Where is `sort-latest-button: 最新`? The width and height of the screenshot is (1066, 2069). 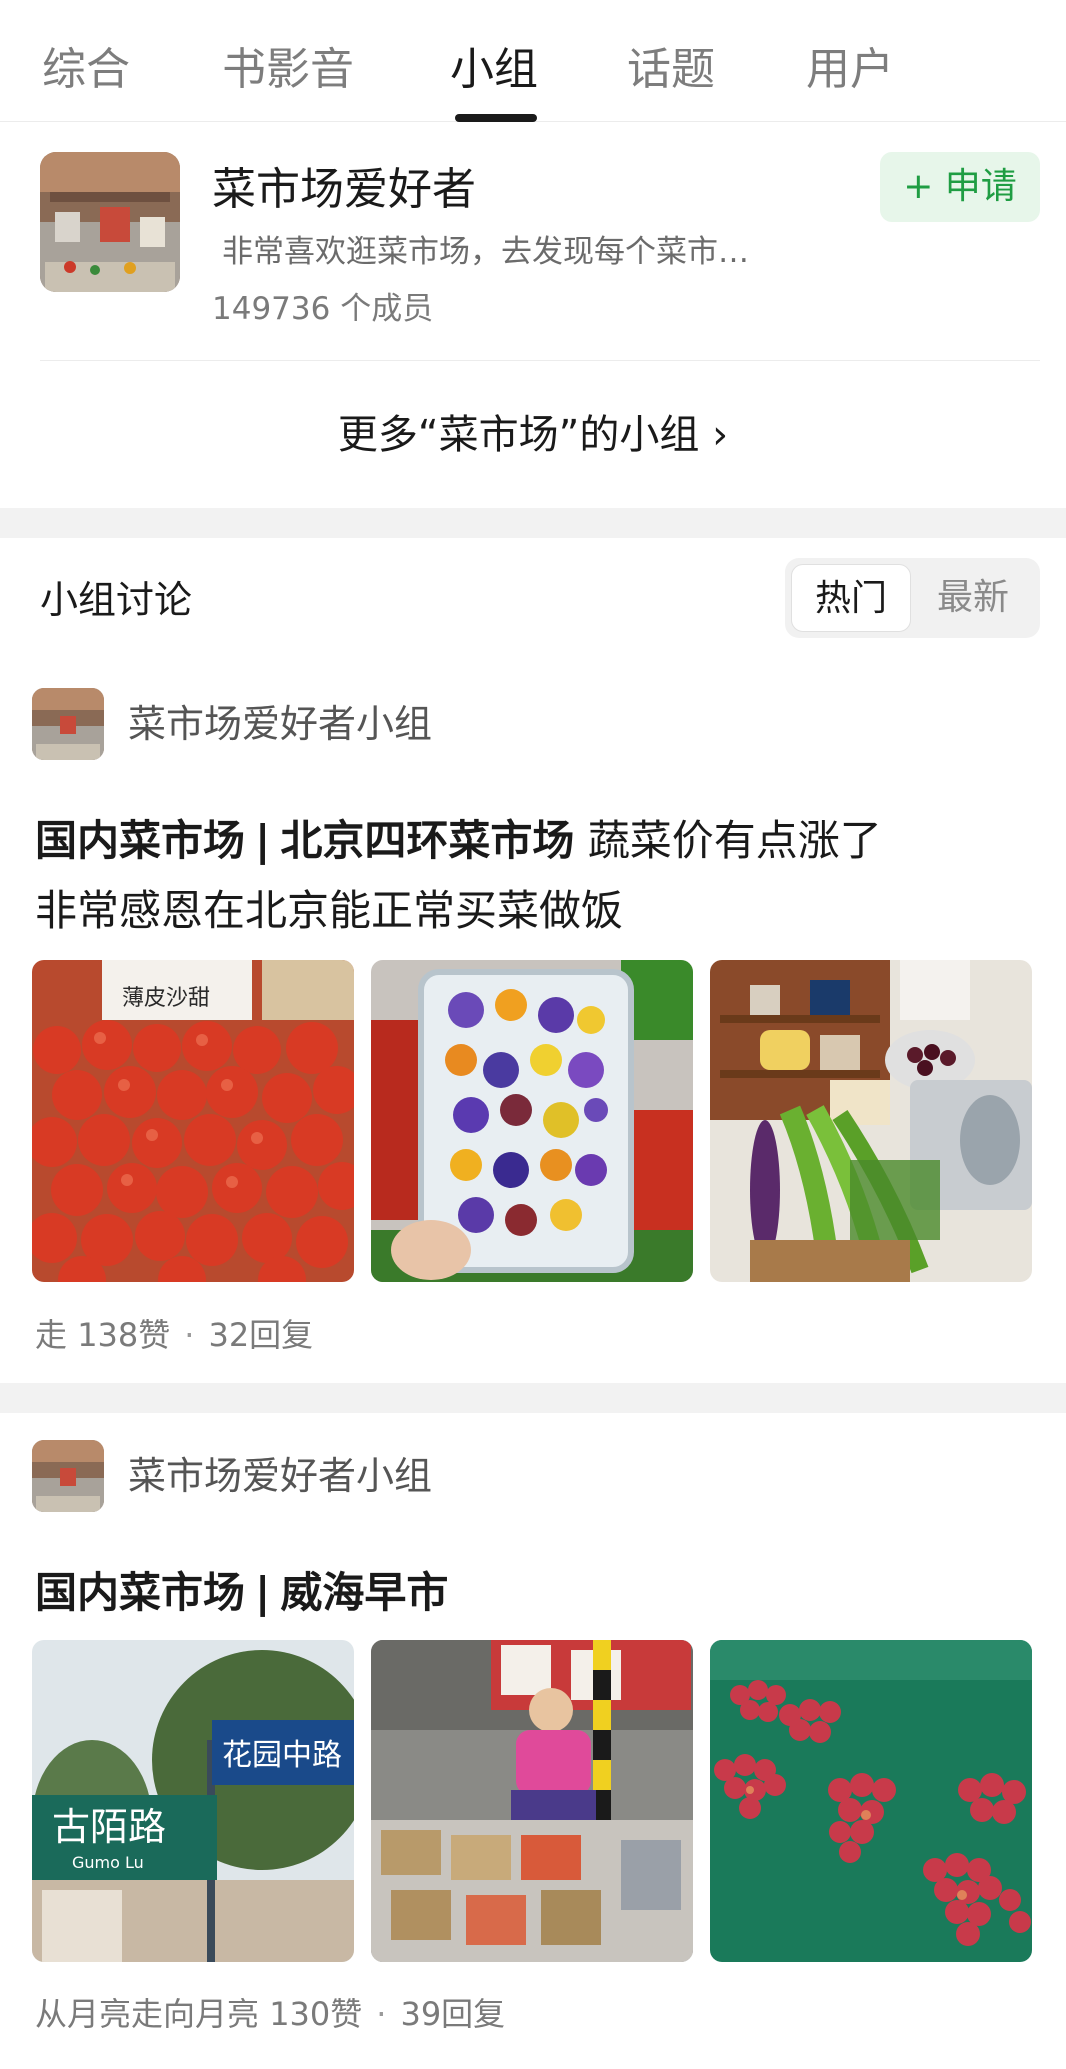
sort-latest-button: 最新 is located at coordinates (973, 598).